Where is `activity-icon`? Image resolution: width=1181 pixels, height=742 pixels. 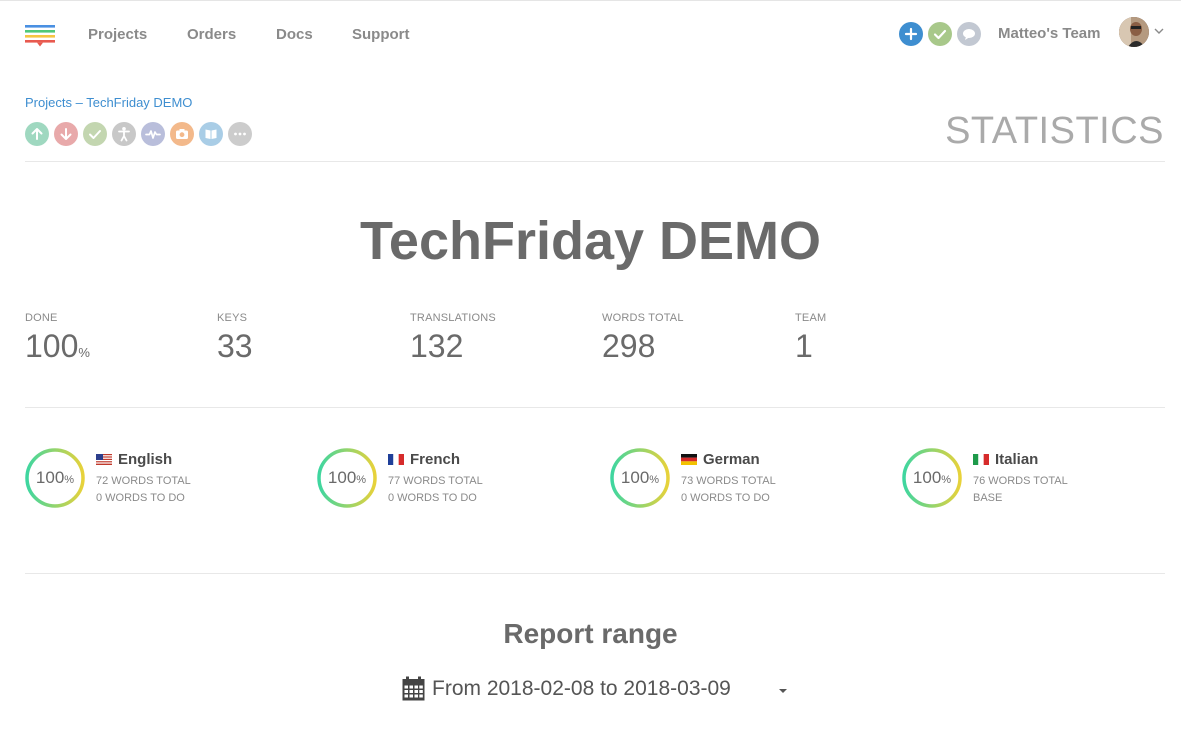 activity-icon is located at coordinates (153, 134).